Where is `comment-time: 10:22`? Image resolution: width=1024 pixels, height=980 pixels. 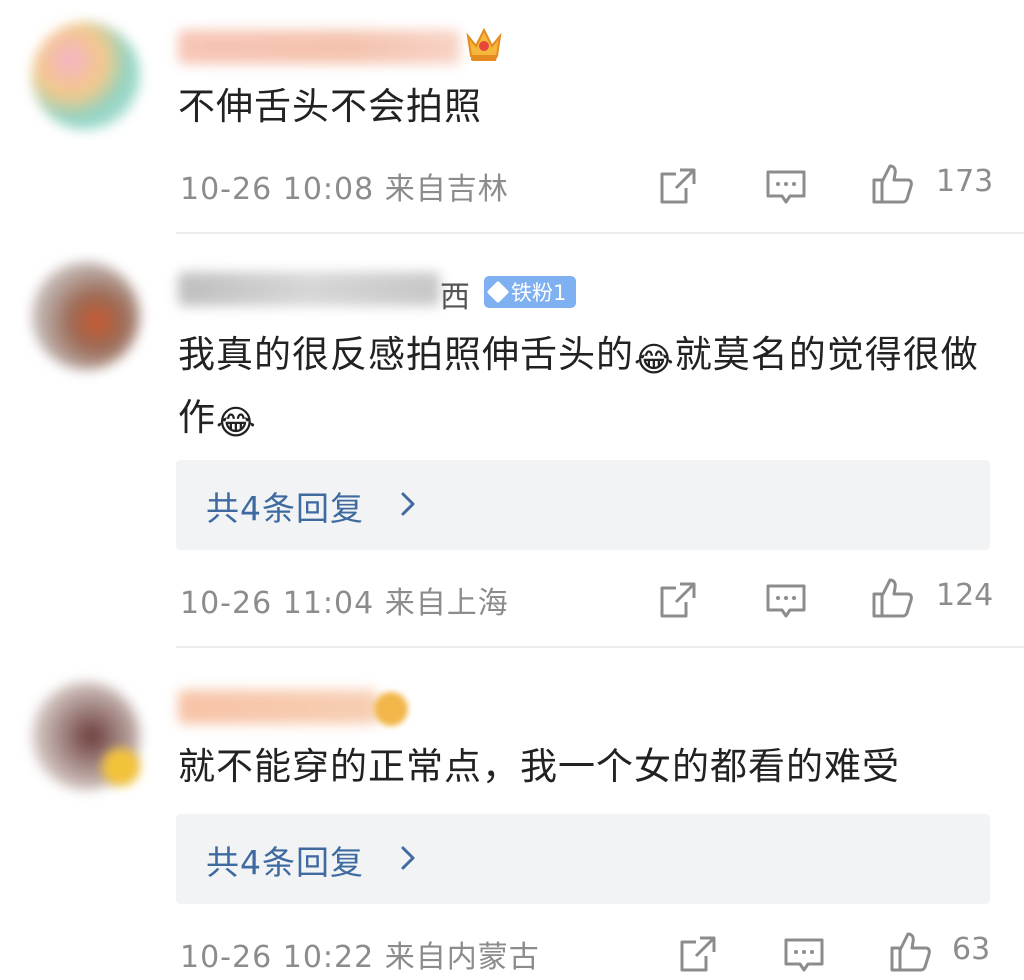 comment-time: 10:22 is located at coordinates (328, 957).